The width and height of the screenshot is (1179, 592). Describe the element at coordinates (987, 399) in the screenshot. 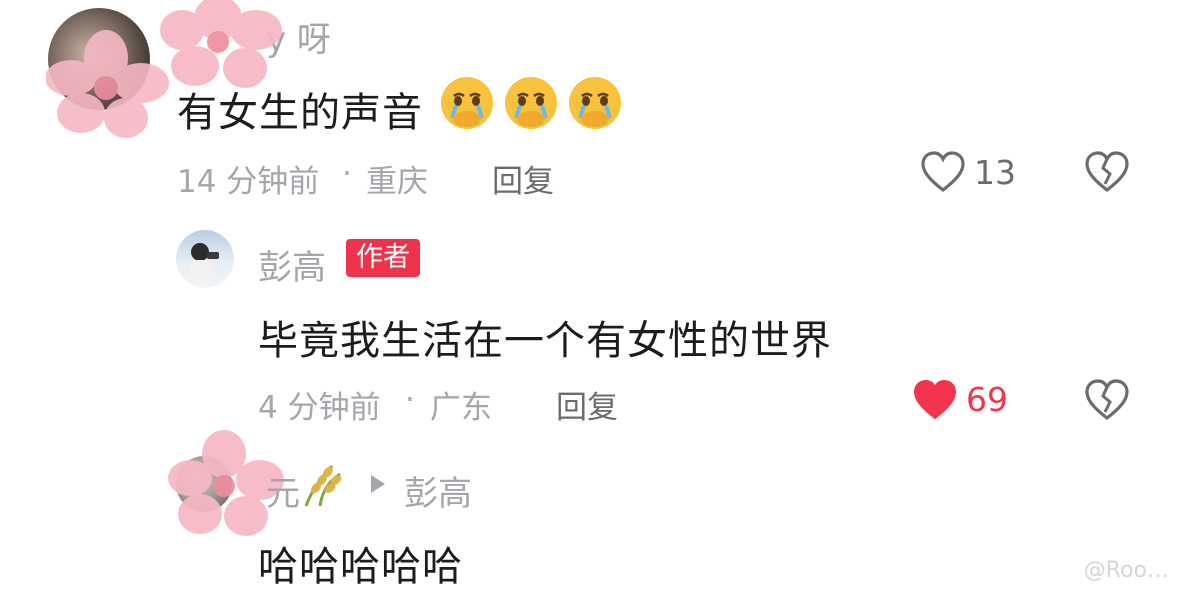

I see `like-count: 69` at that location.